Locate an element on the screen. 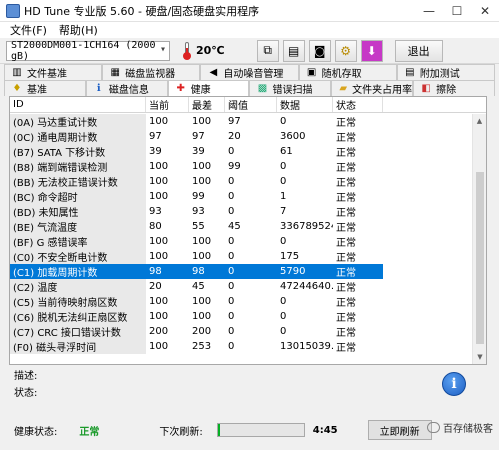 This screenshot has height=450, width=499. erase-icon: ◧ is located at coordinates (426, 88).